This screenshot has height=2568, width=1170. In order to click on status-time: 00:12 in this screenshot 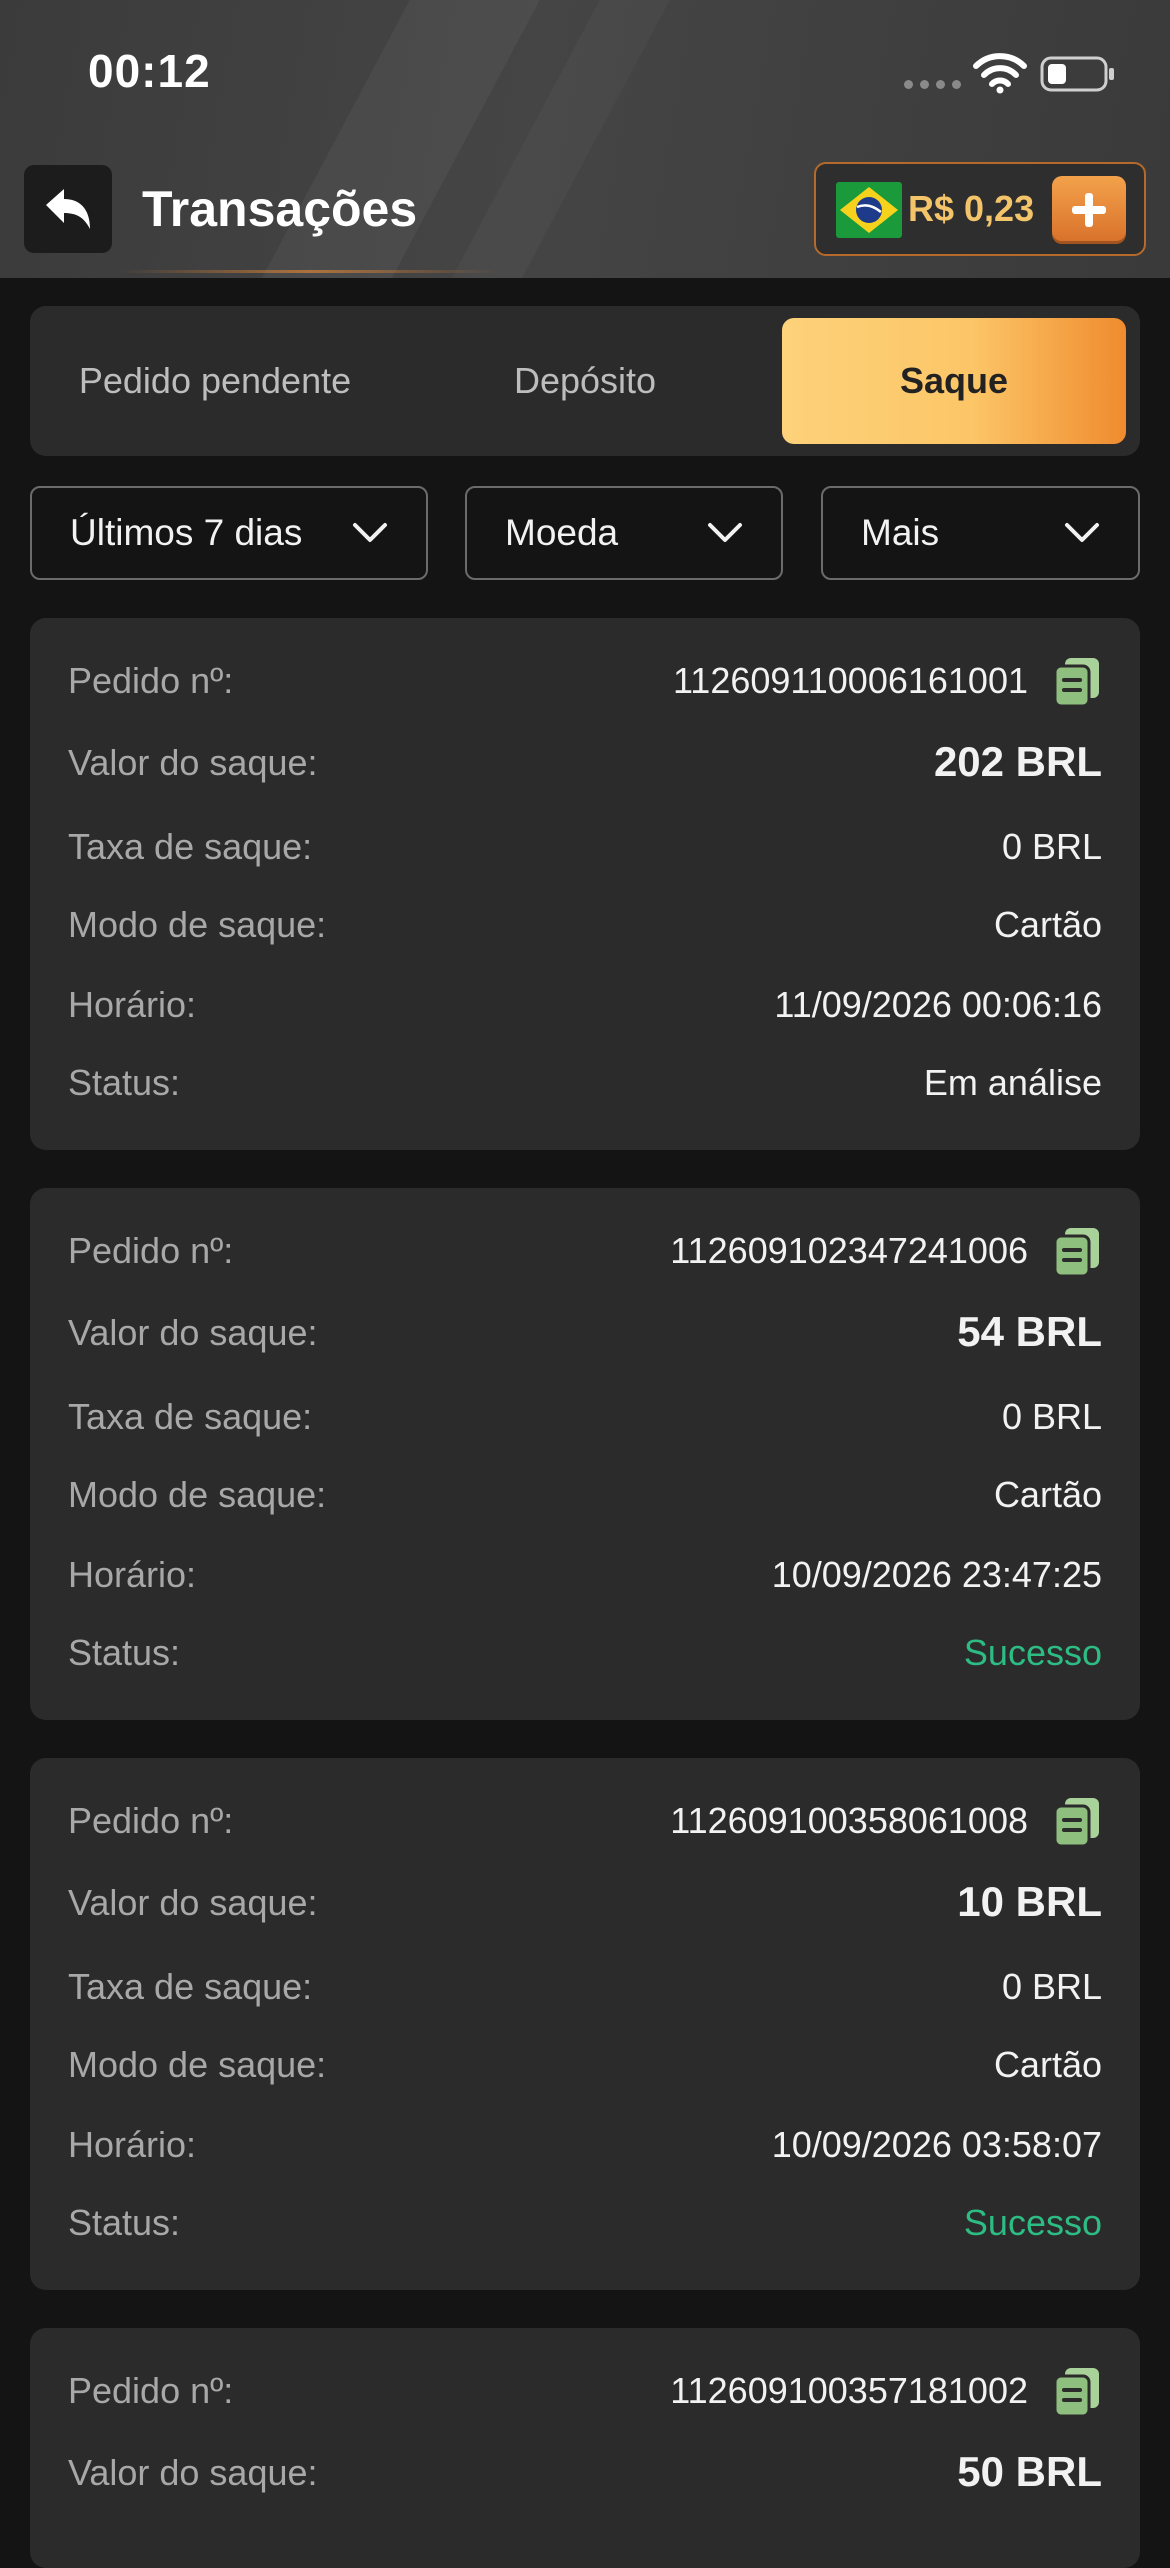, I will do `click(149, 71)`.